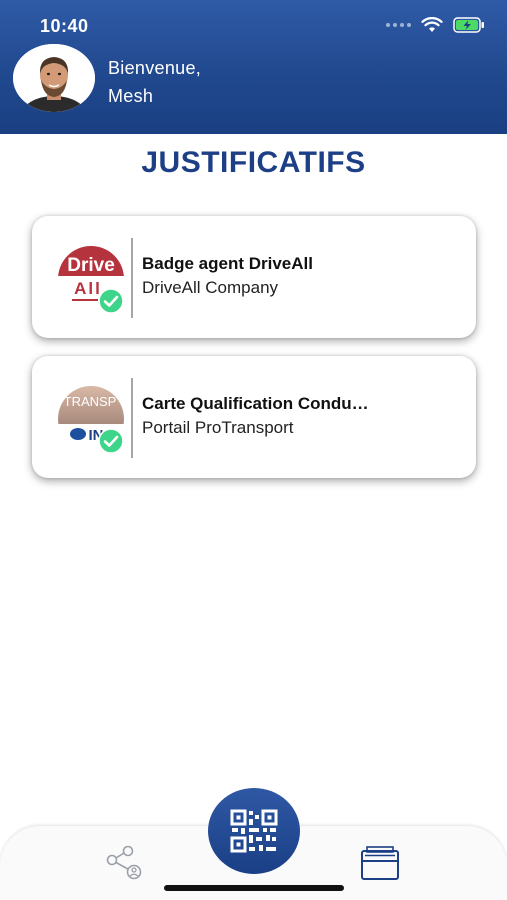 Image resolution: width=507 pixels, height=900 pixels. I want to click on wallet-icon, so click(380, 863).